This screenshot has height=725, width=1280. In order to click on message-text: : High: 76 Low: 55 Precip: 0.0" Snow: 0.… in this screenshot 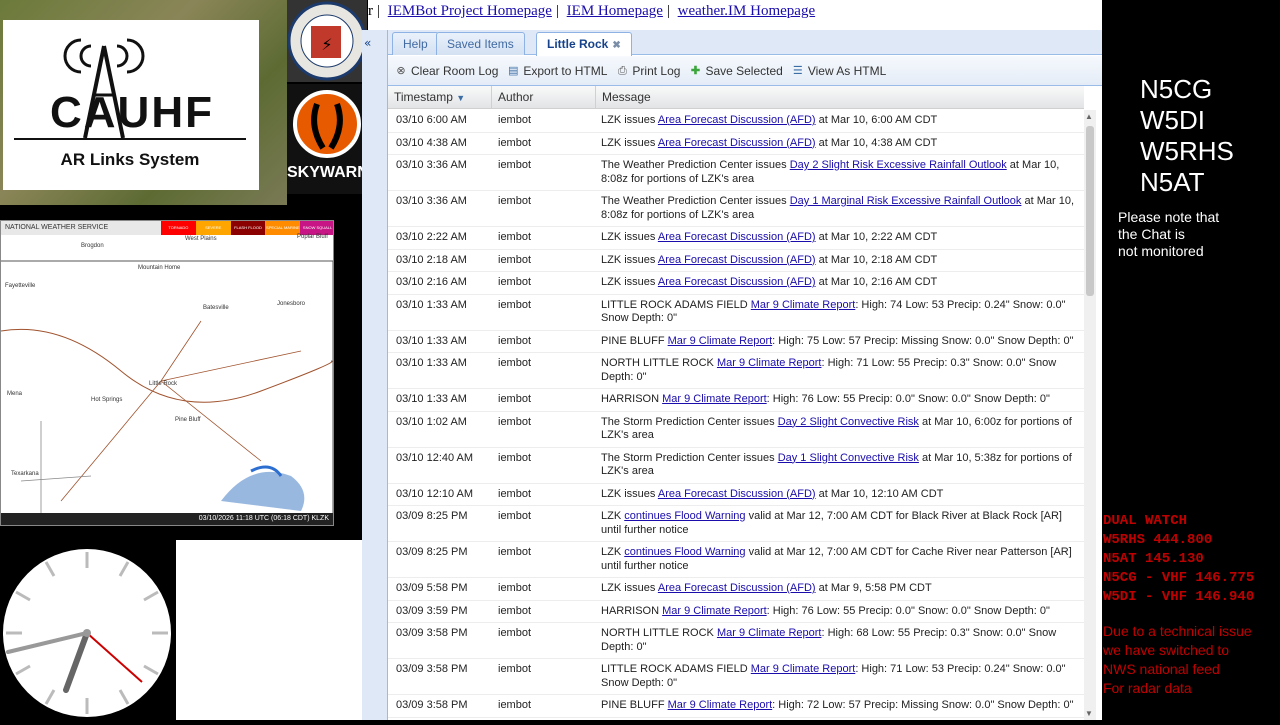, I will do `click(908, 399)`.